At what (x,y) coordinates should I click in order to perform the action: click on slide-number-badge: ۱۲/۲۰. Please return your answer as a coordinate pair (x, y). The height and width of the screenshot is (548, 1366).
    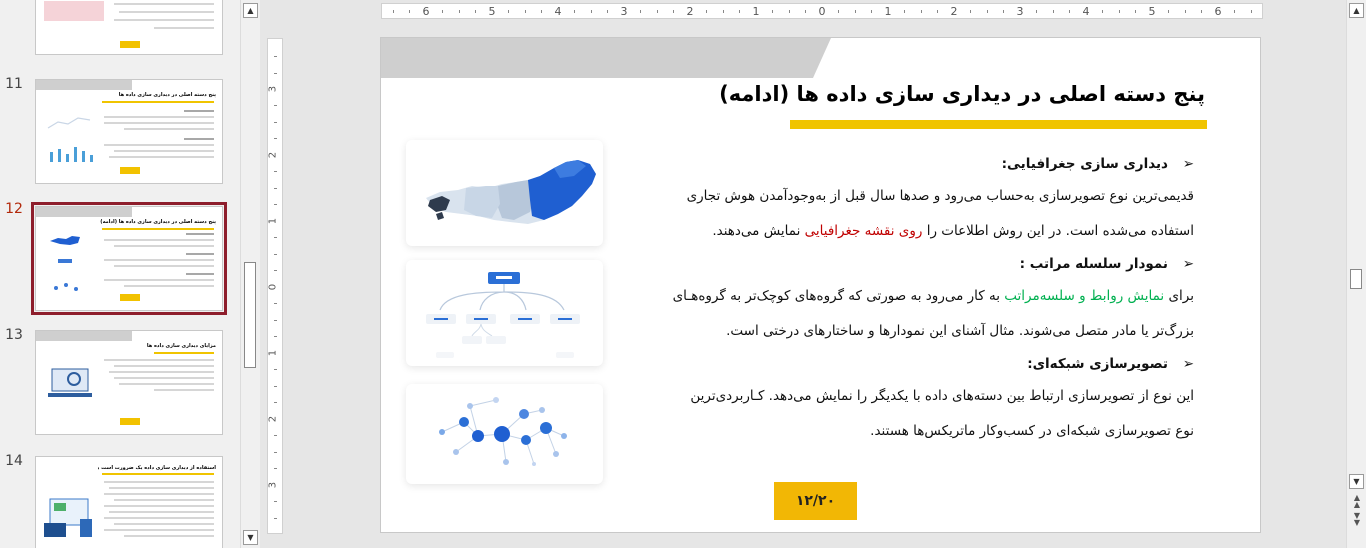
    Looking at the image, I should click on (815, 501).